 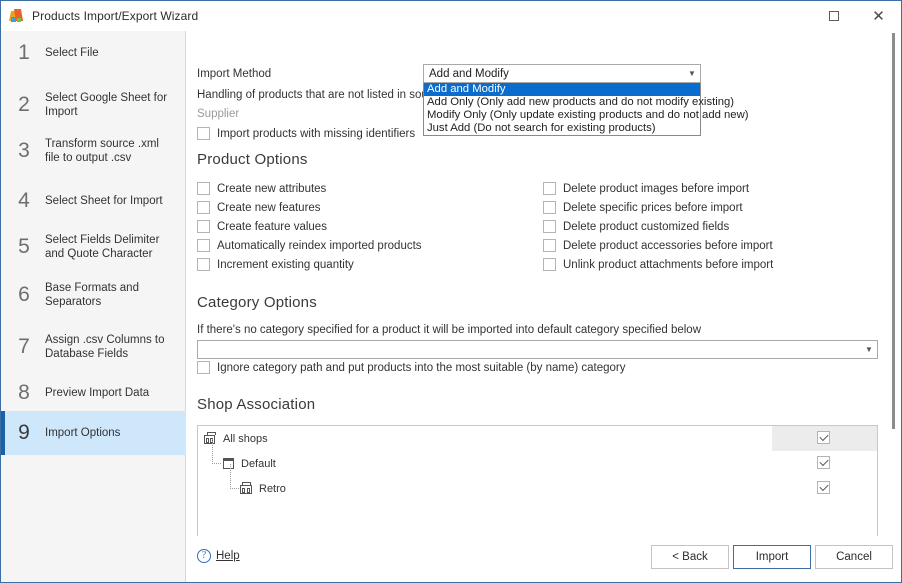 I want to click on category-options-heading: Category Options, so click(x=257, y=302).